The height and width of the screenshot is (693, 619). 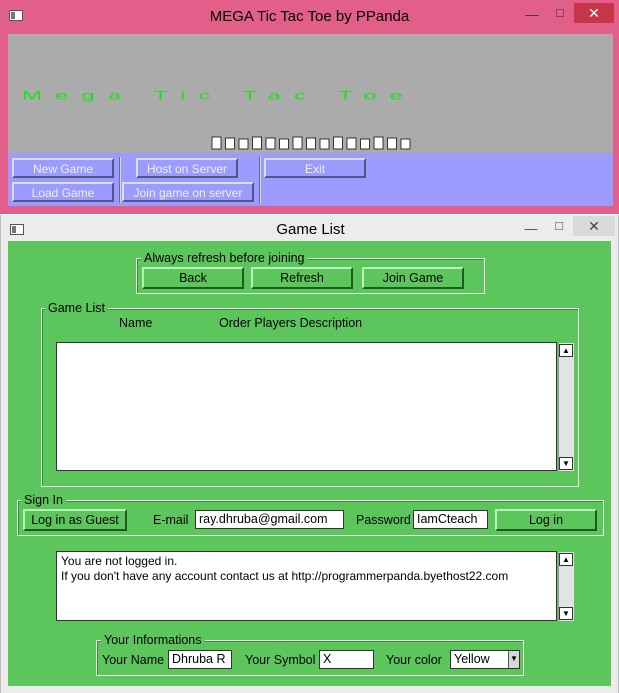 I want to click on your-info-legend: Your Informations, so click(x=153, y=640).